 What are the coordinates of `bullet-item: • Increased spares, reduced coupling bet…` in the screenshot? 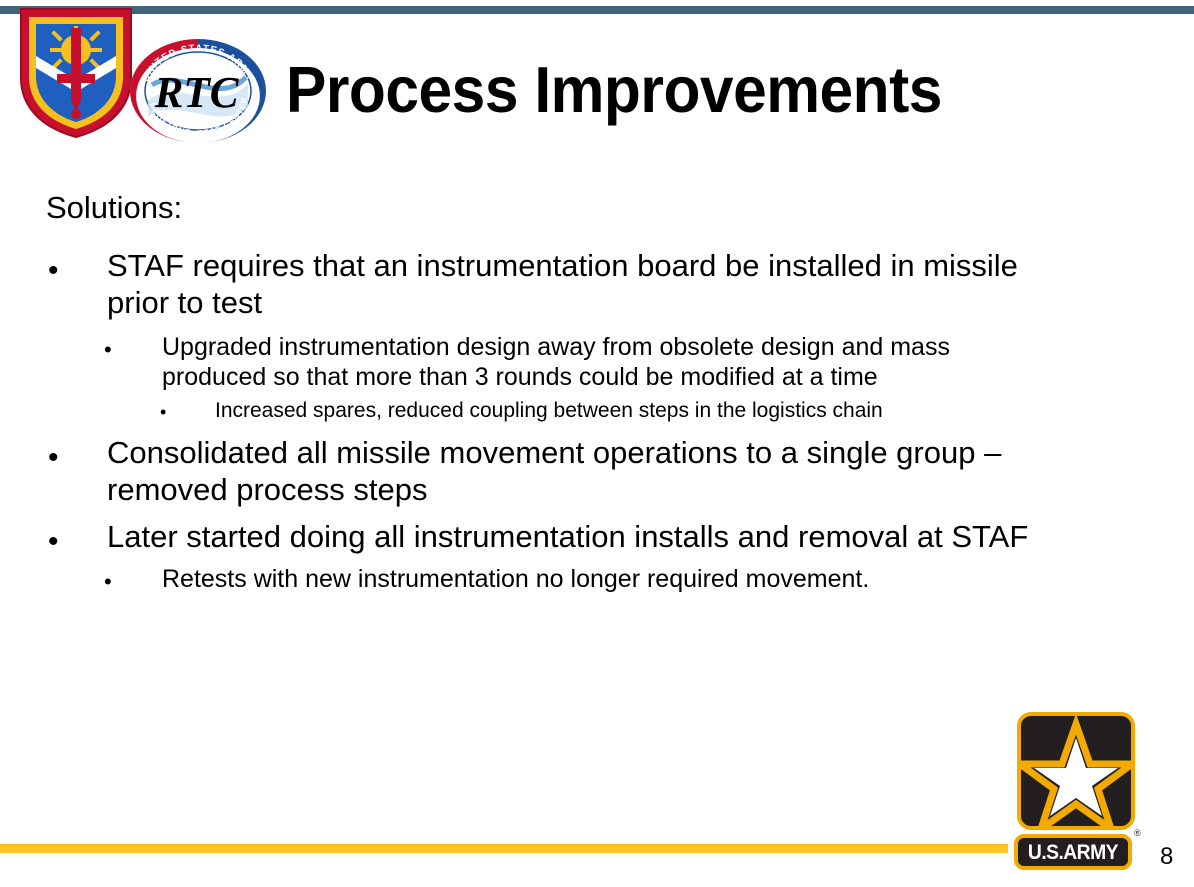 It's located at (597, 410).